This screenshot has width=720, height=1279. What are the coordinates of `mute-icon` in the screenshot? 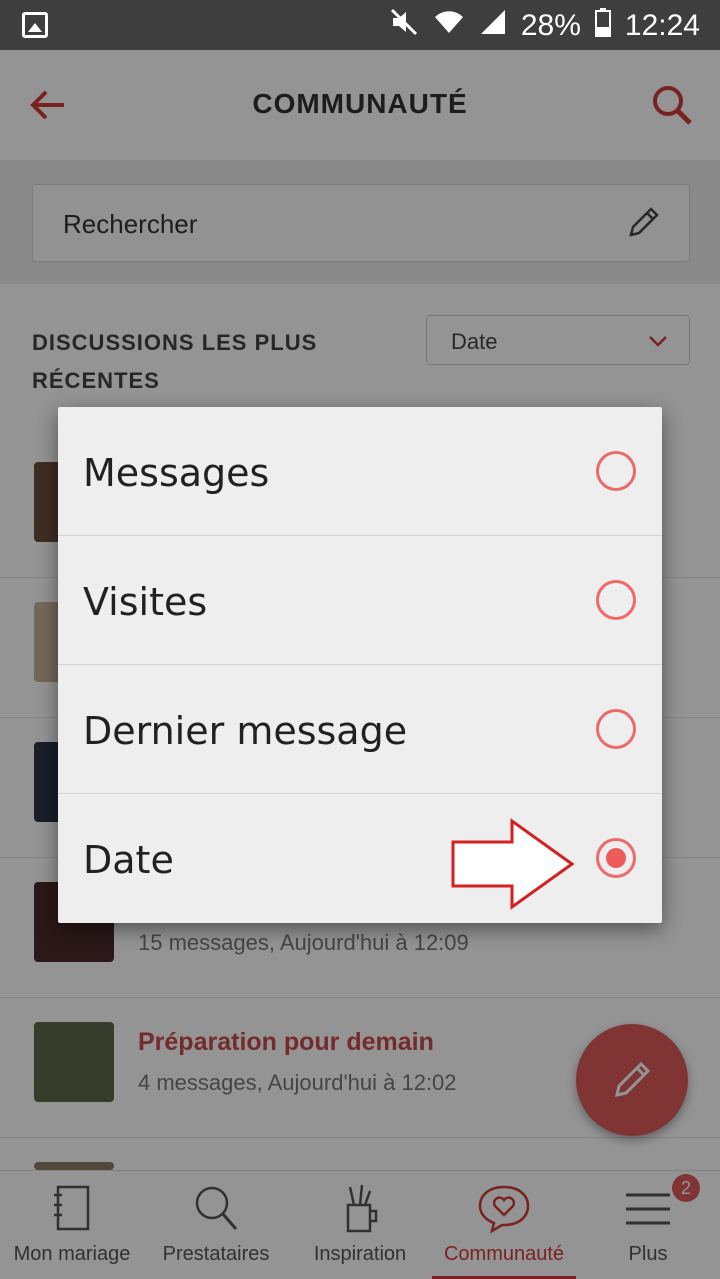 It's located at (404, 26).